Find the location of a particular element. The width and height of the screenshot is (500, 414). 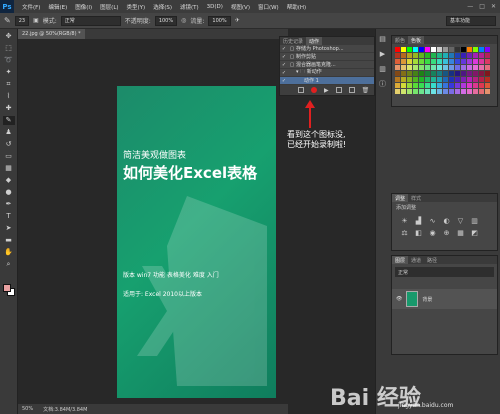

tab-channels: 通道 is located at coordinates (416, 260).